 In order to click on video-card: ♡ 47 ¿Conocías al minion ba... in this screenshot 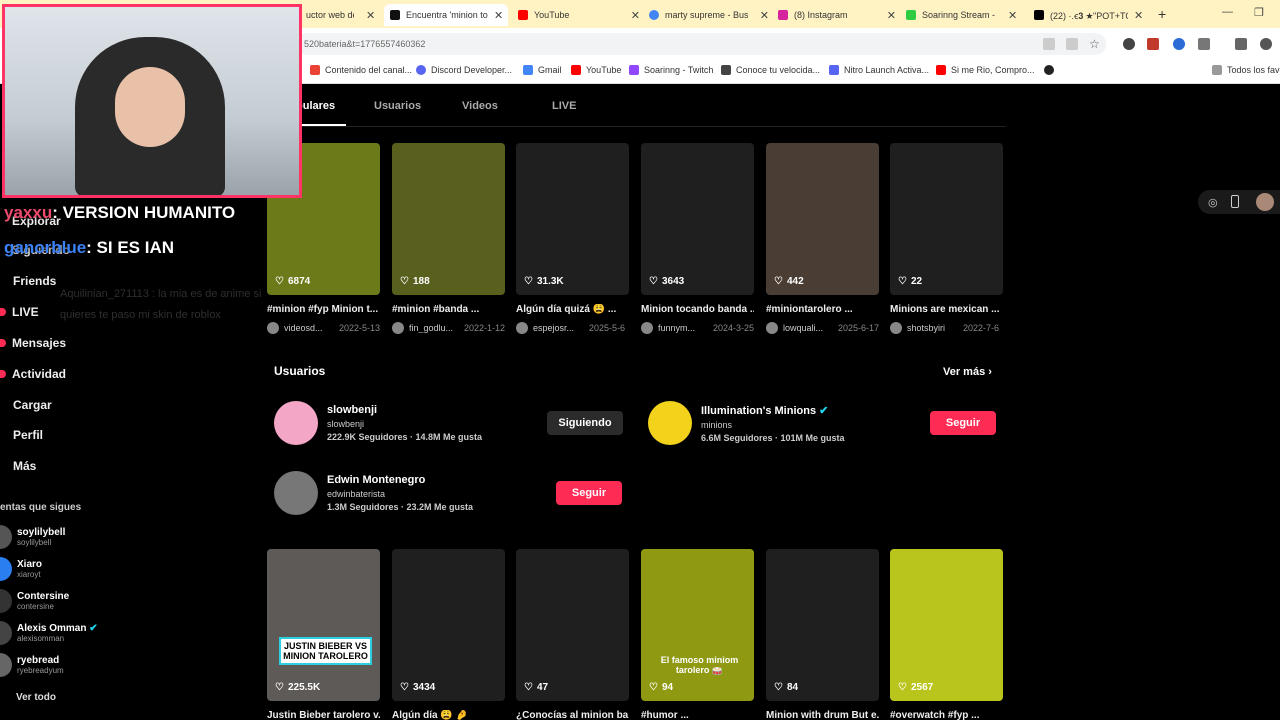, I will do `click(572, 634)`.